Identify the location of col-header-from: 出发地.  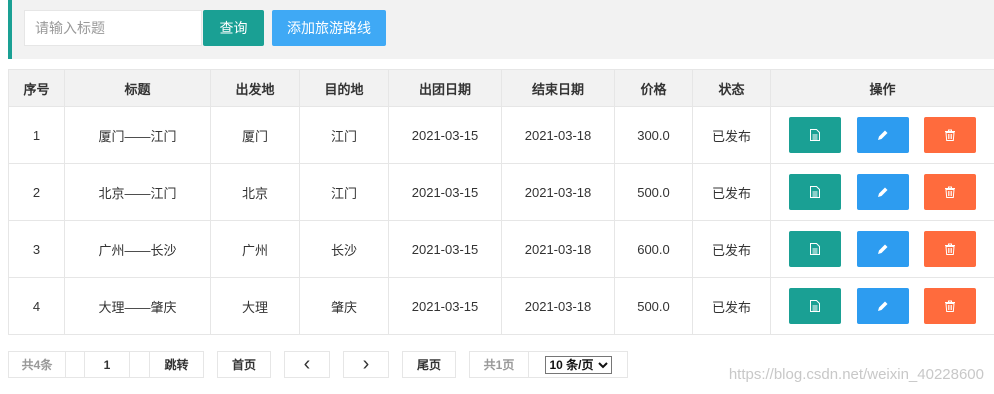
(255, 88).